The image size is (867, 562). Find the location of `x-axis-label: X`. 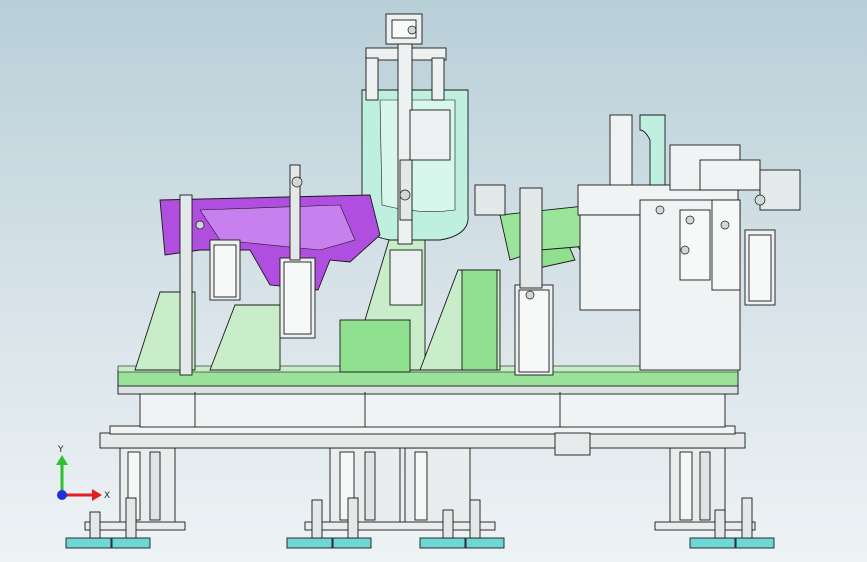

x-axis-label: X is located at coordinates (107, 496).